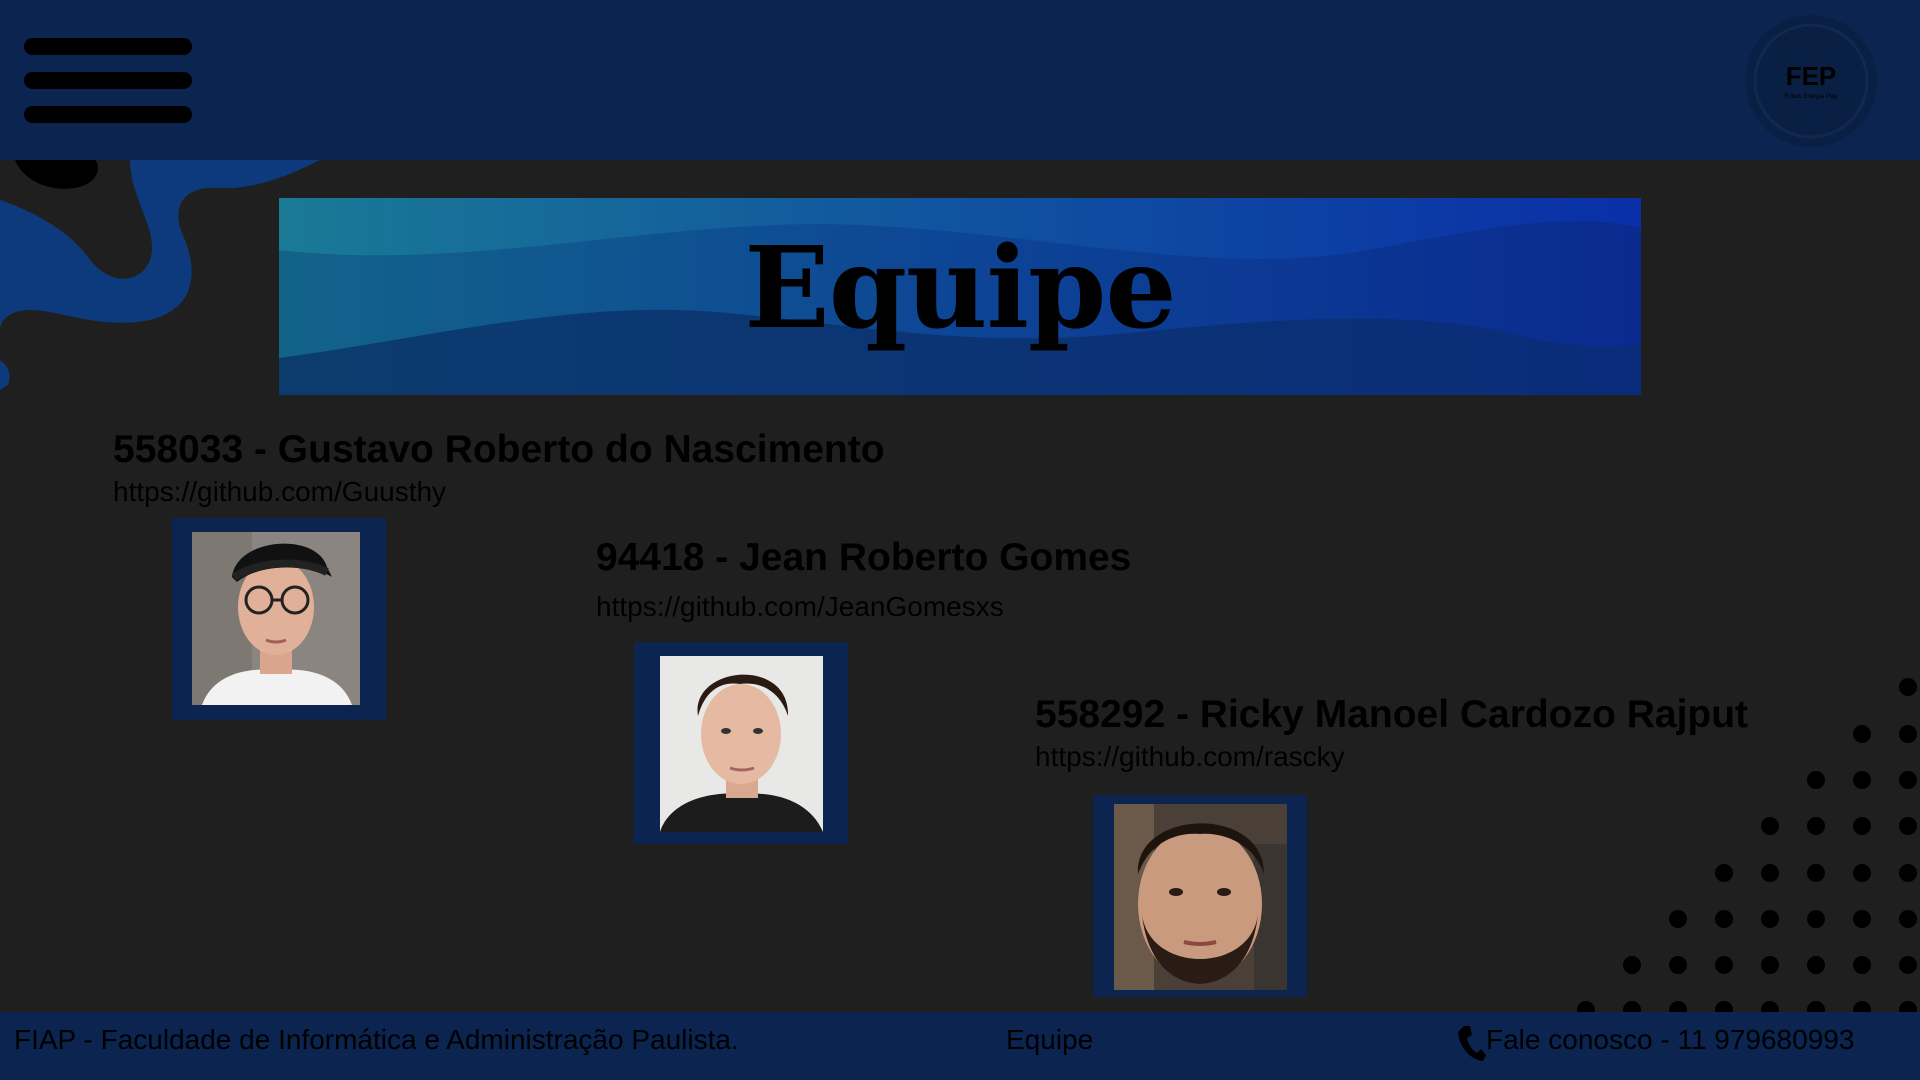 The width and height of the screenshot is (1920, 1080). I want to click on member-github-link: https://github.com/rascky, so click(1190, 757).